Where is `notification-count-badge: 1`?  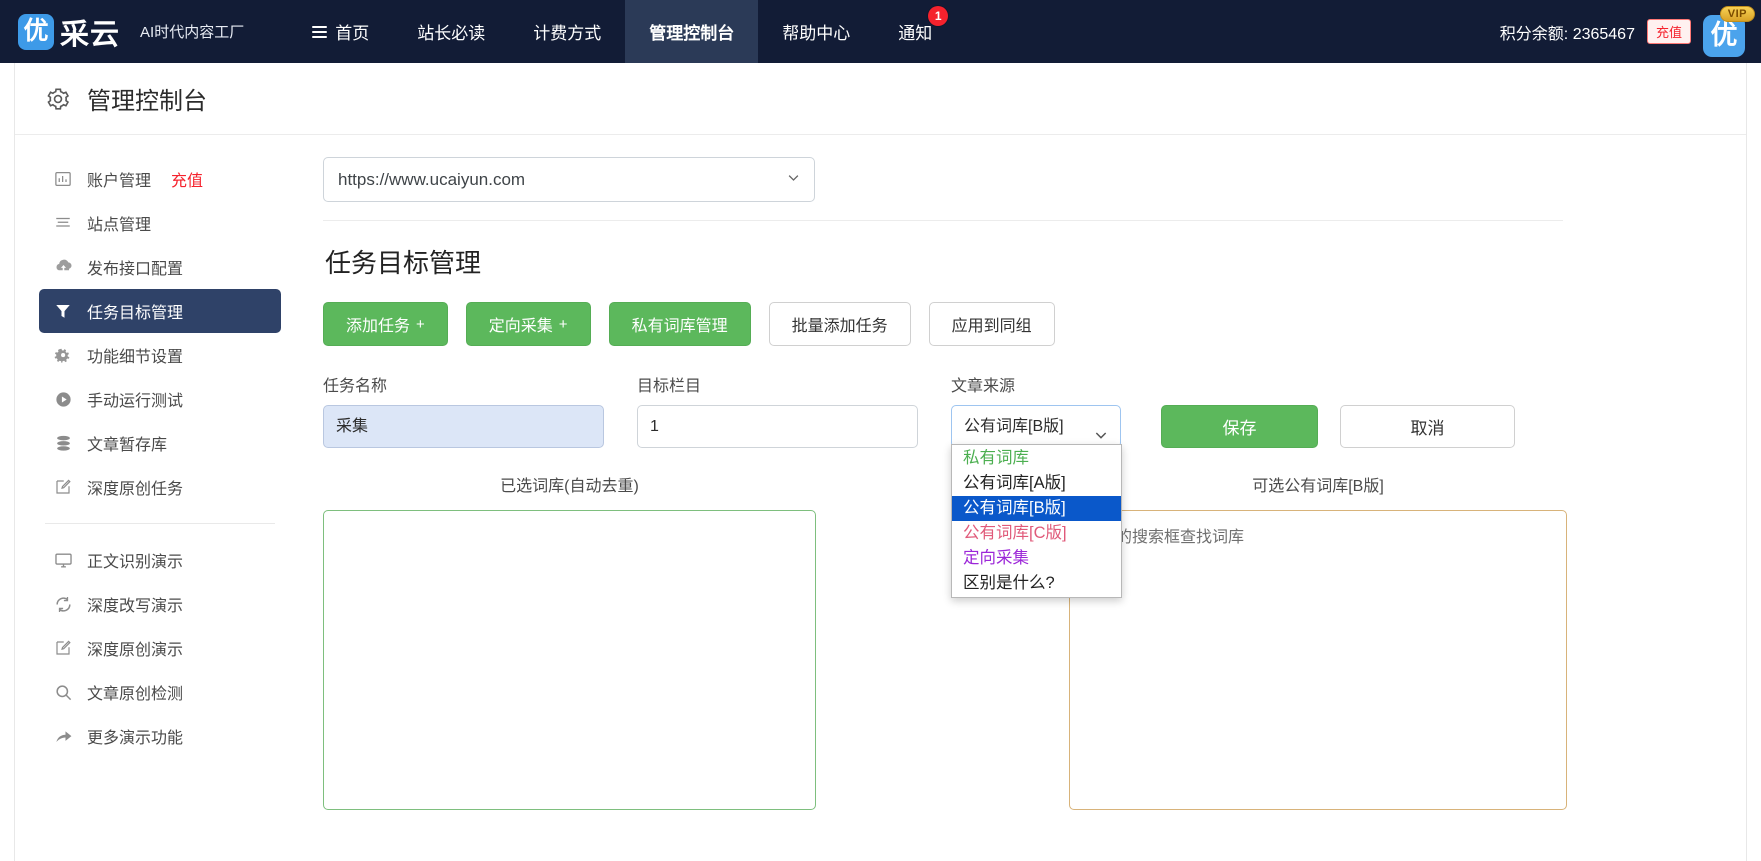
notification-count-badge: 1 is located at coordinates (938, 16).